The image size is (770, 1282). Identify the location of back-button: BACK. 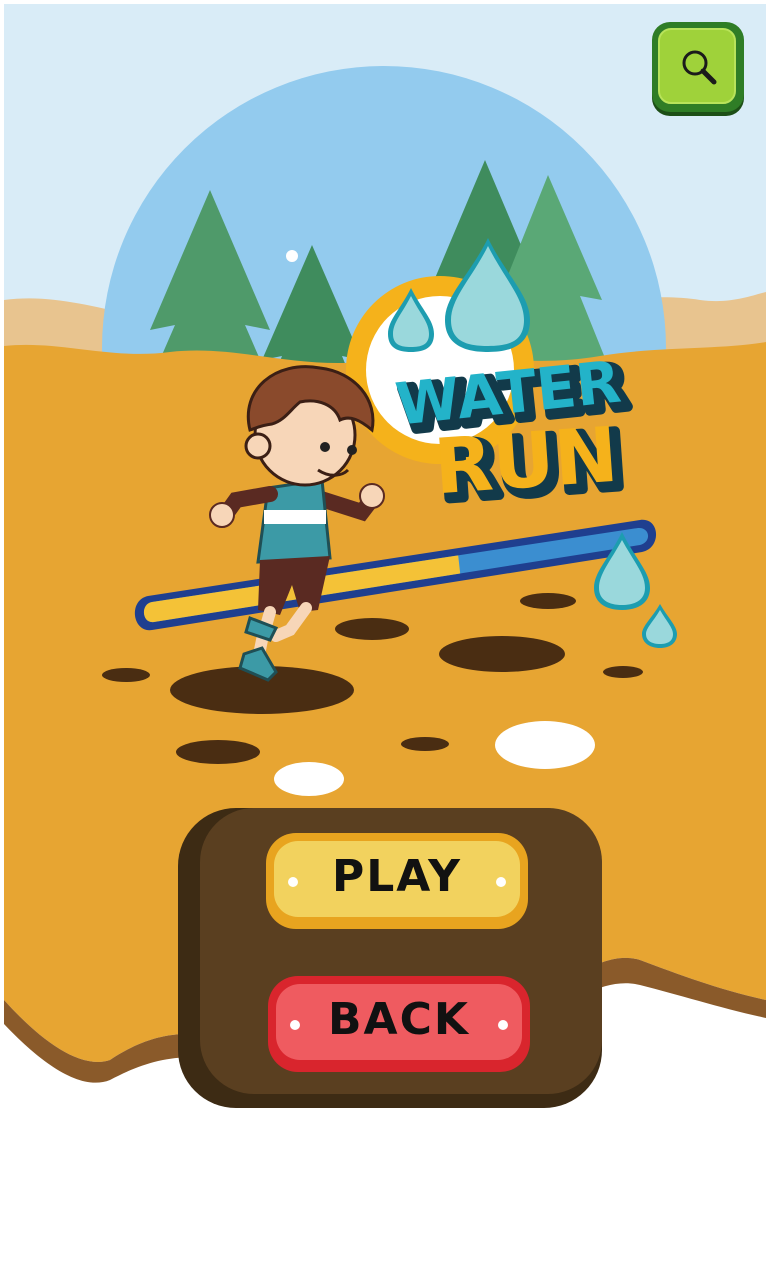
(399, 1024).